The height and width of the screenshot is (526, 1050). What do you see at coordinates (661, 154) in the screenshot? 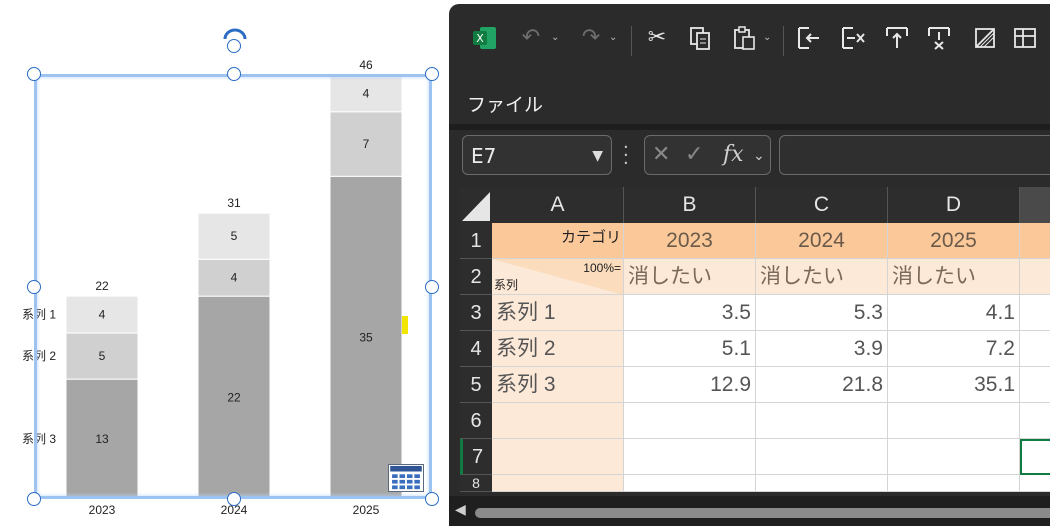
I see `cancel-icon: ✕` at bounding box center [661, 154].